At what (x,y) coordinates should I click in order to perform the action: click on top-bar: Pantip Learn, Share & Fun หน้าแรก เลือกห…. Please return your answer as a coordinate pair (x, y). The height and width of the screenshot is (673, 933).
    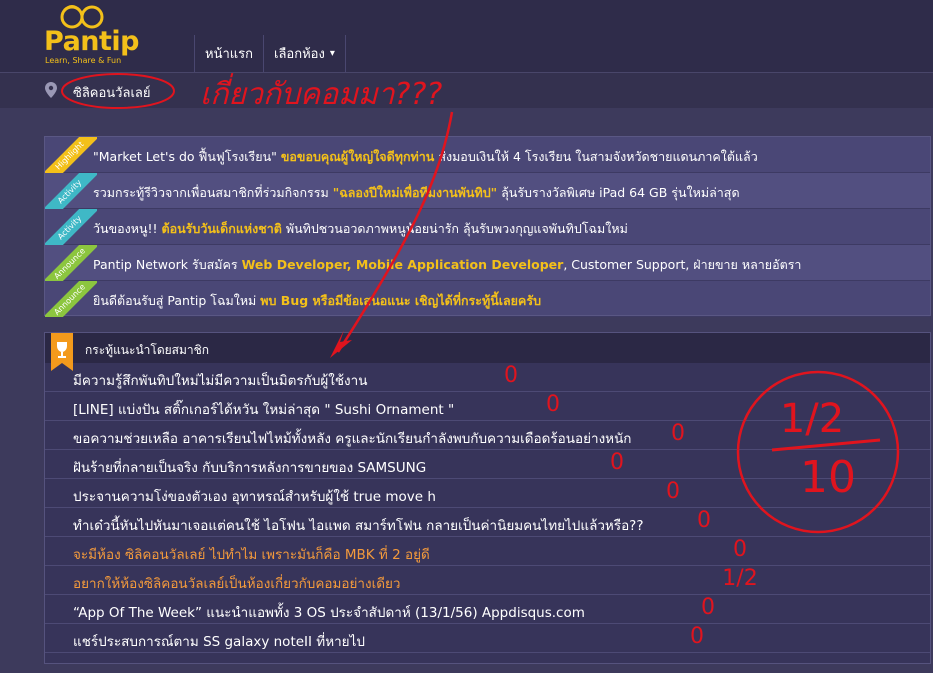
    Looking at the image, I should click on (466, 36).